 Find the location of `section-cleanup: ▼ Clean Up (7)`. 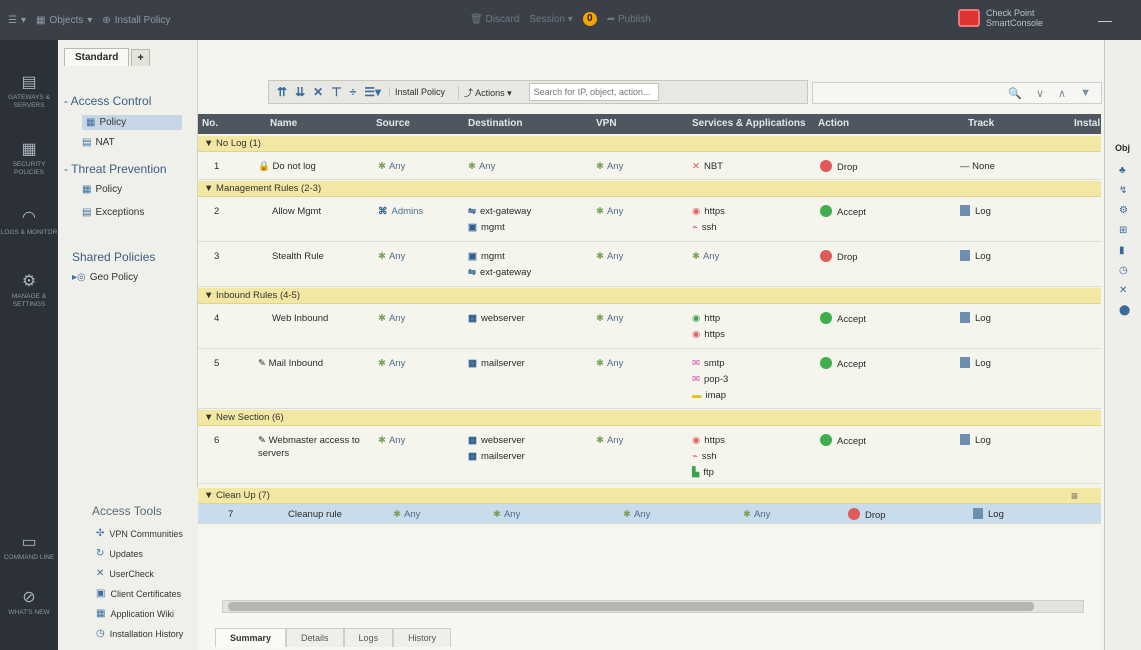

section-cleanup: ▼ Clean Up (7) is located at coordinates (649, 496).